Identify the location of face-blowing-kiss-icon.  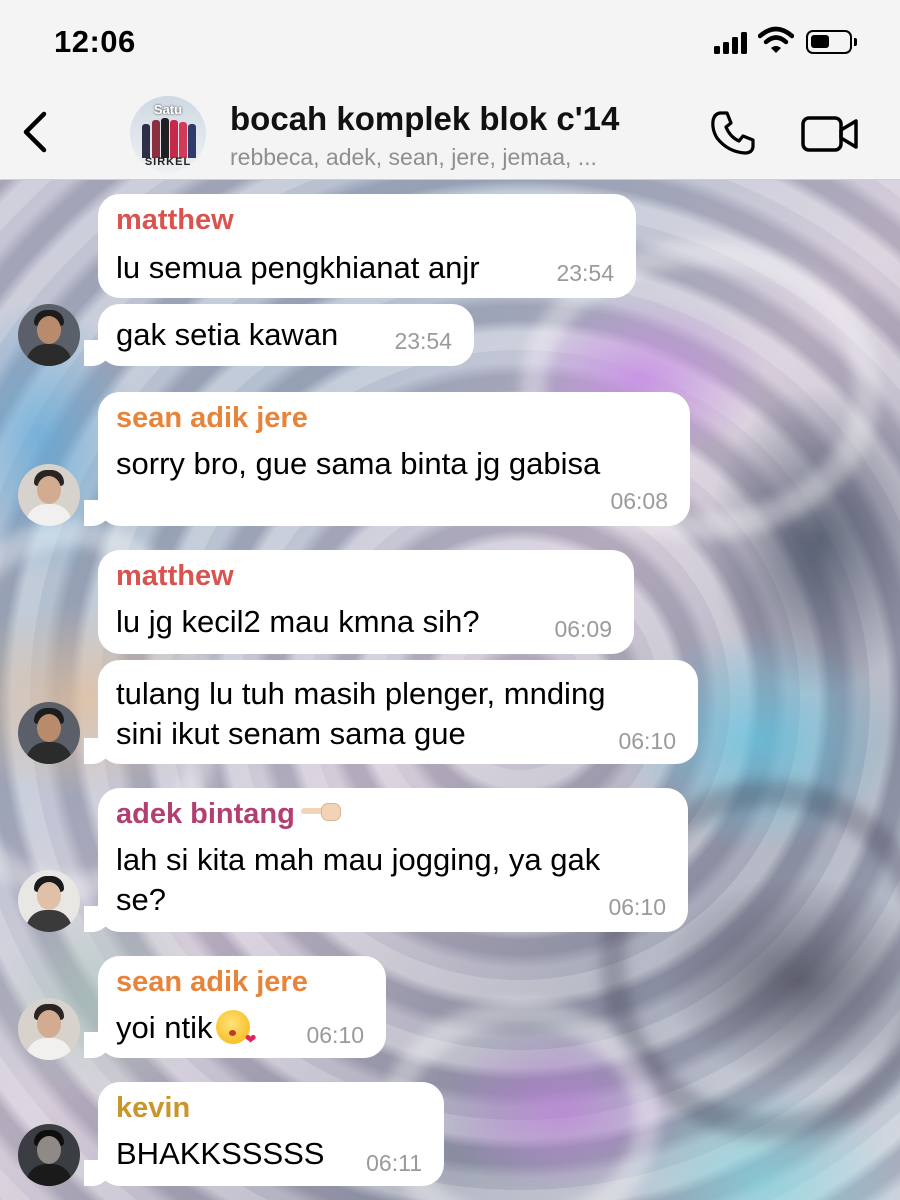
(236, 1035).